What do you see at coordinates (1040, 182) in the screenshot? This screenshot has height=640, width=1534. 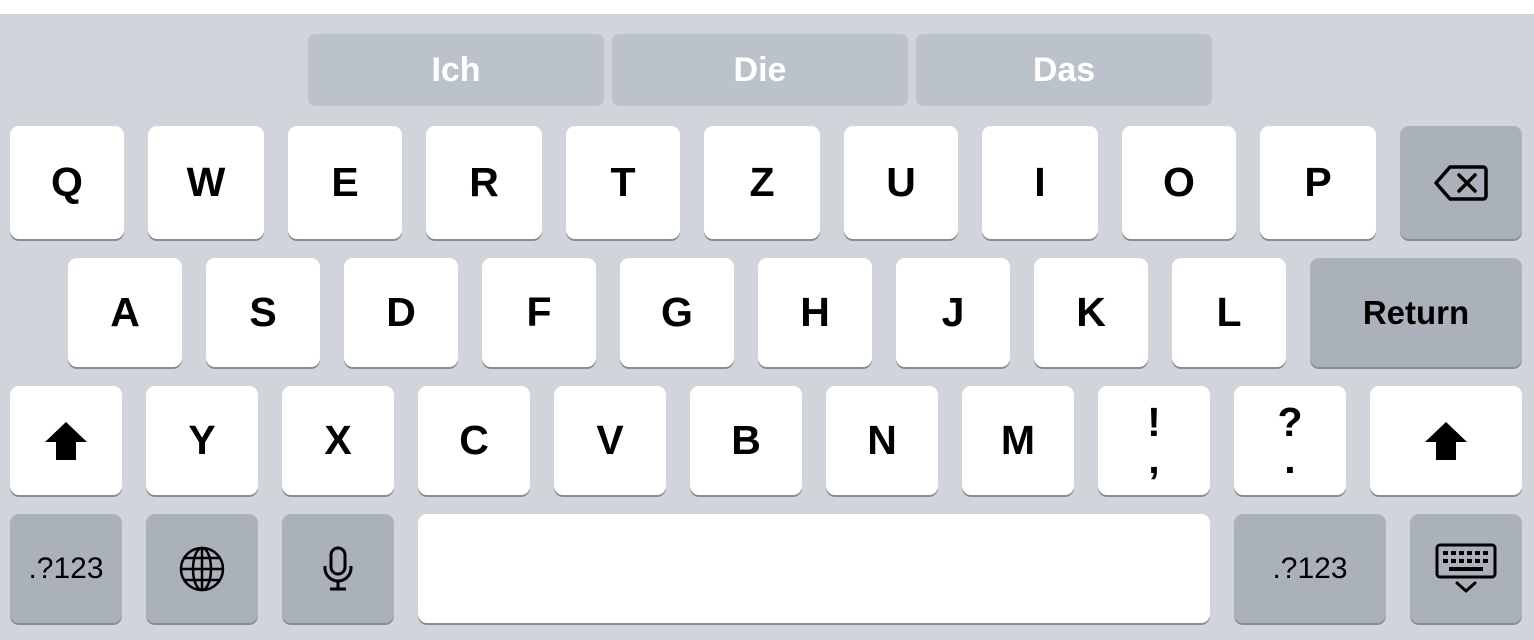 I see `key-i: I` at bounding box center [1040, 182].